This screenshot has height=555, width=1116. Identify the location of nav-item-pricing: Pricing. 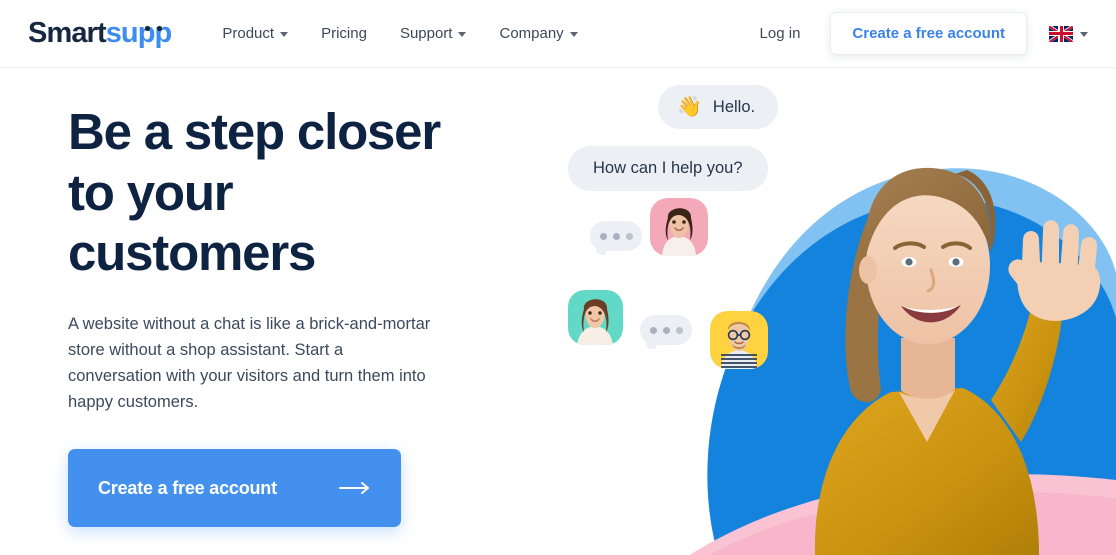
(344, 33).